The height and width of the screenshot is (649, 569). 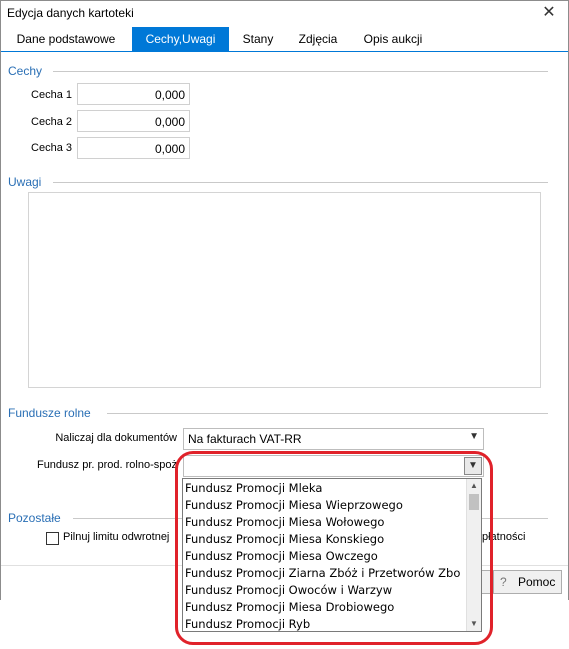 What do you see at coordinates (49, 413) in the screenshot?
I see `section-title-fundusze: Fundusze rolne` at bounding box center [49, 413].